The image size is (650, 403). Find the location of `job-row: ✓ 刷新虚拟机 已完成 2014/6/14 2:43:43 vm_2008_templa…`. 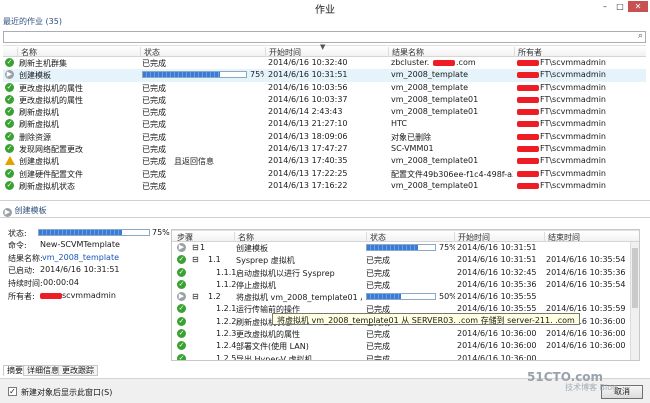

job-row: ✓ 刷新虚拟机 已完成 2014/6/14 2:43:43 vm_2008_templa… is located at coordinates (324, 112).